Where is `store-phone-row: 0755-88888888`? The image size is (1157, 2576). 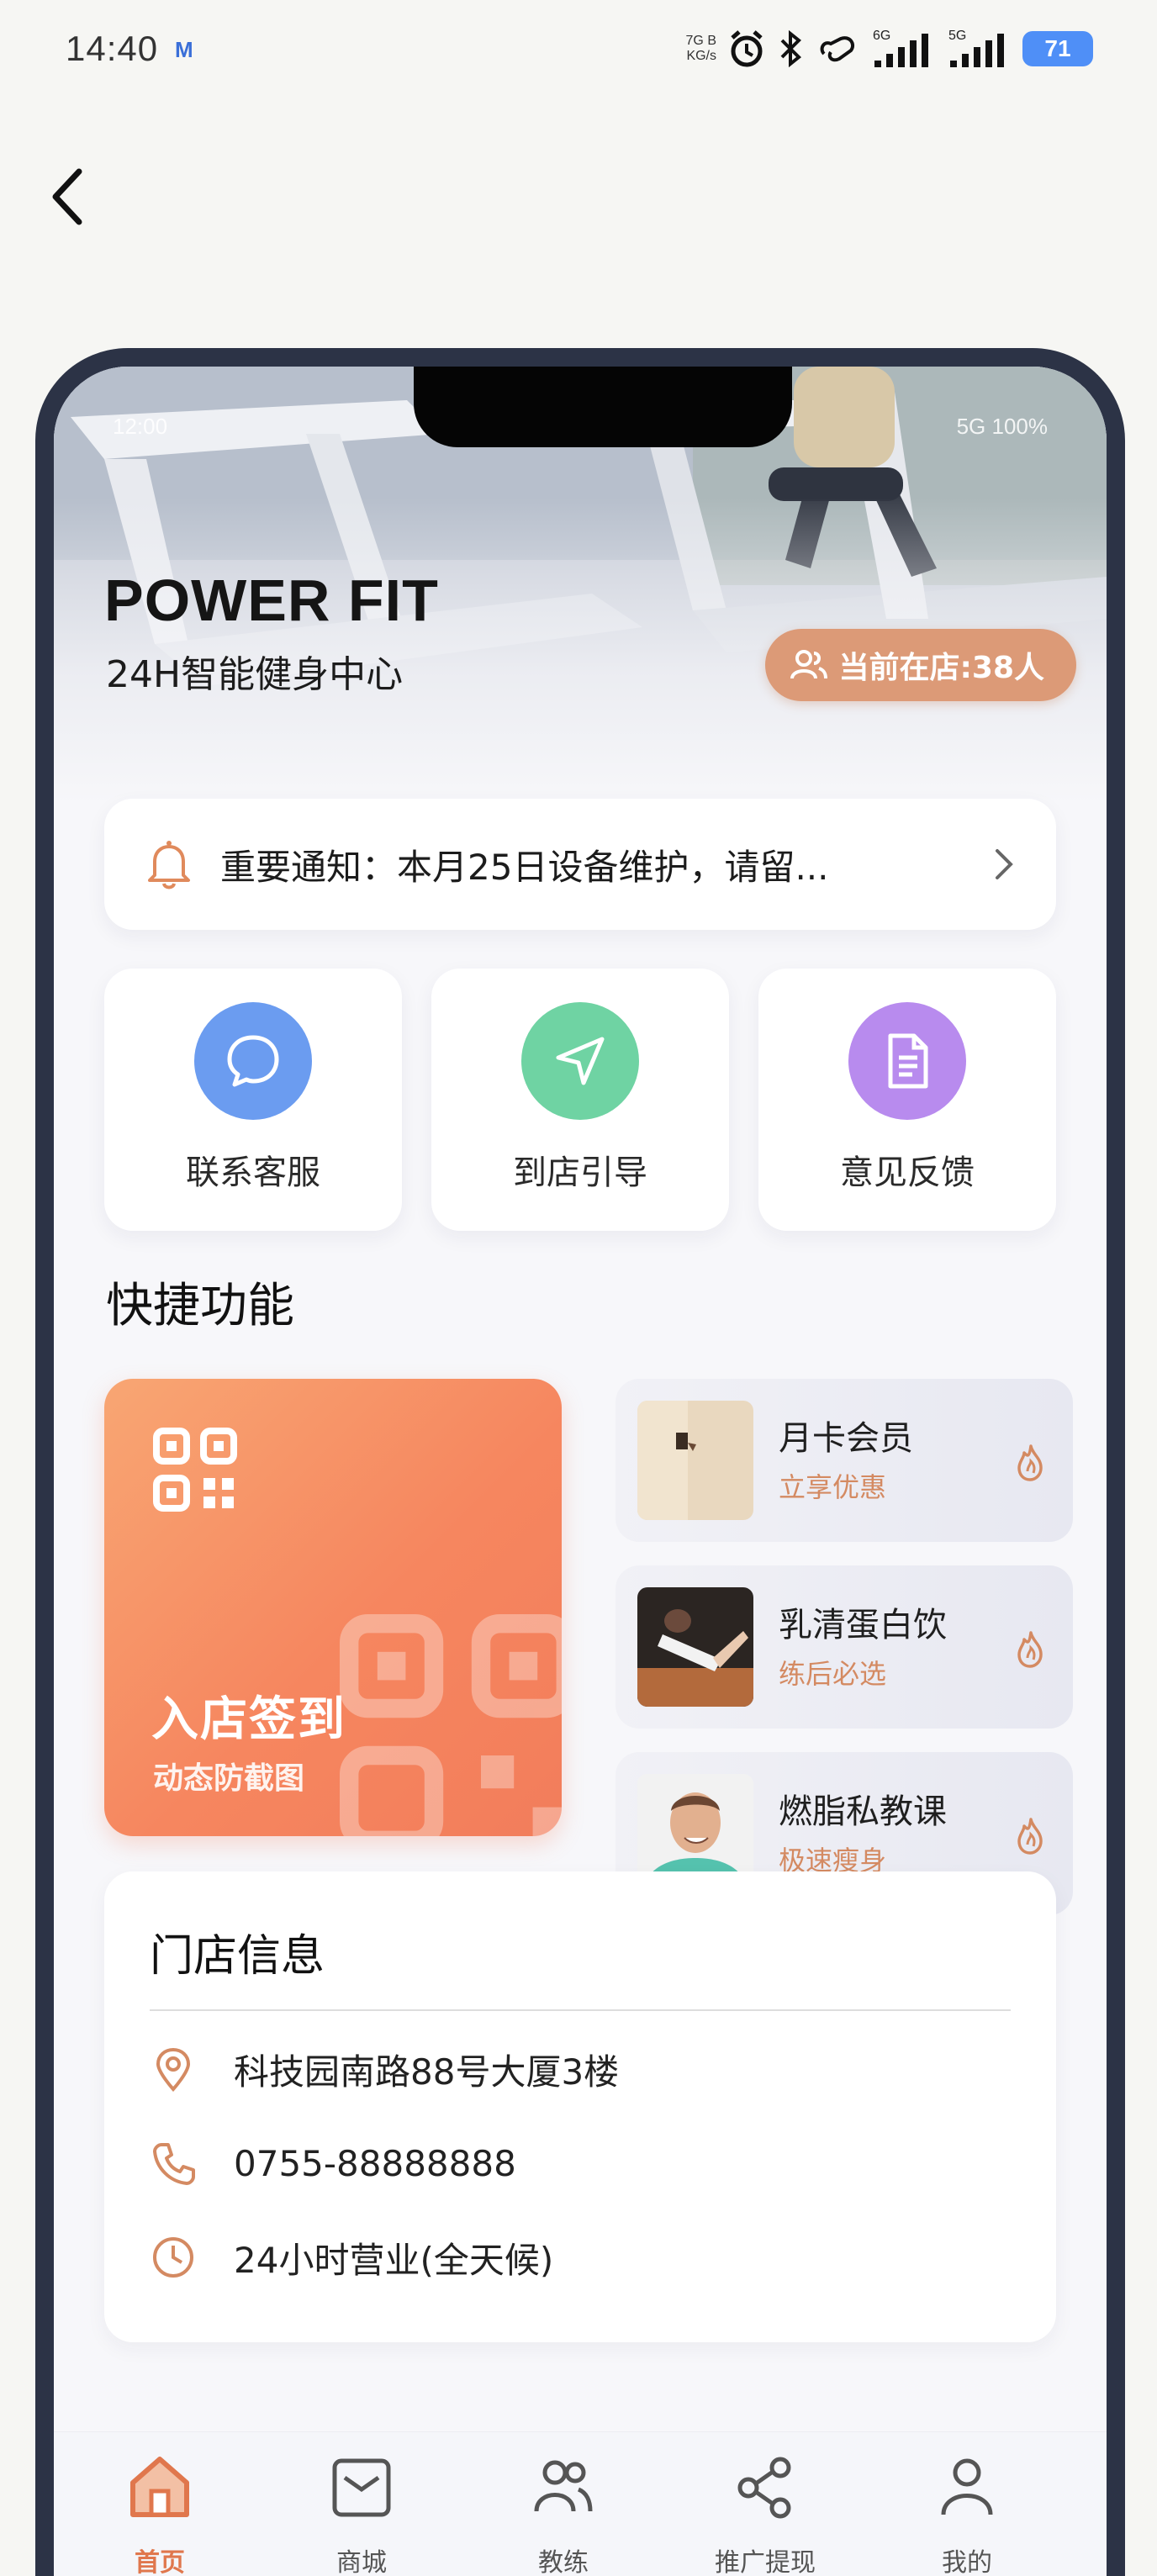
store-phone-row: 0755-88888888 is located at coordinates (333, 2163).